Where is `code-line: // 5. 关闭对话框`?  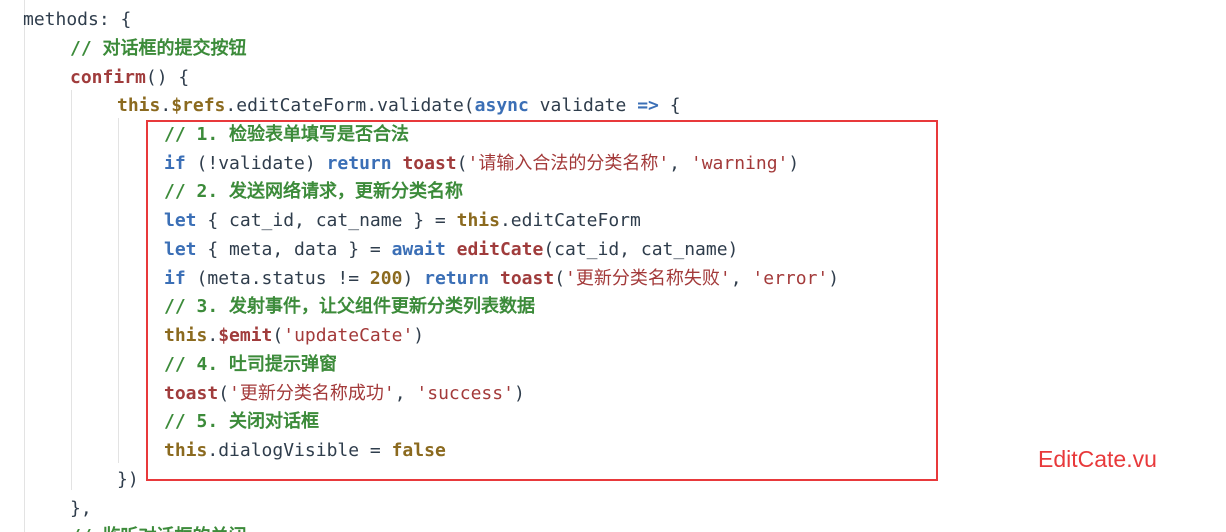 code-line: // 5. 关闭对话框 is located at coordinates (241, 421).